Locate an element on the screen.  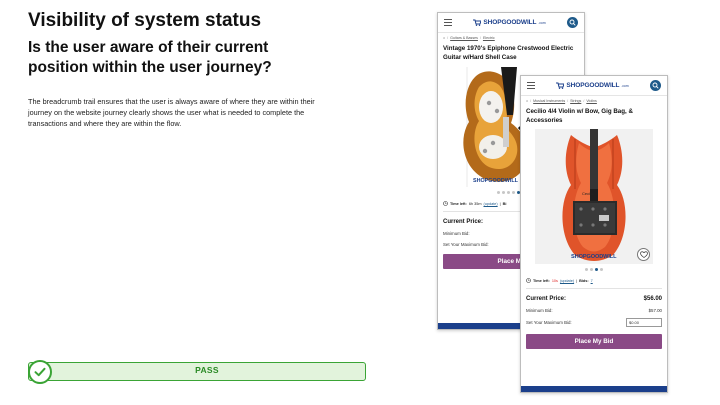
current-price-value: $56.00 is located at coordinates (652, 299).